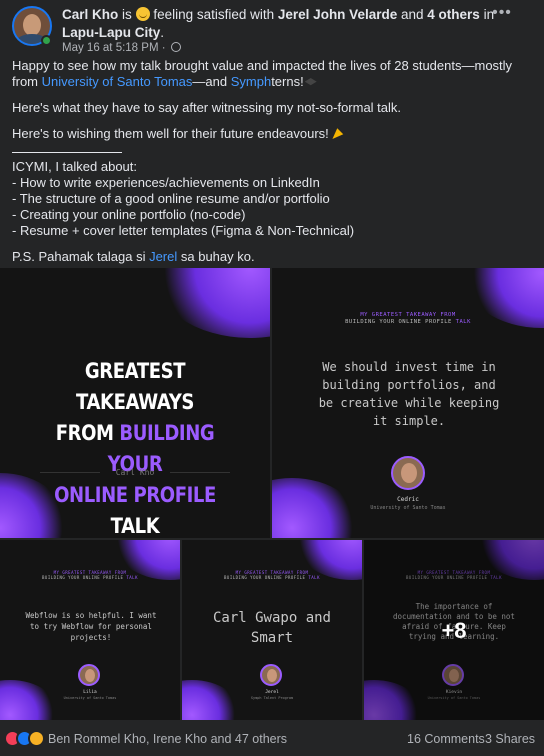 The image size is (544, 756). I want to click on online-status-dot, so click(46, 40).